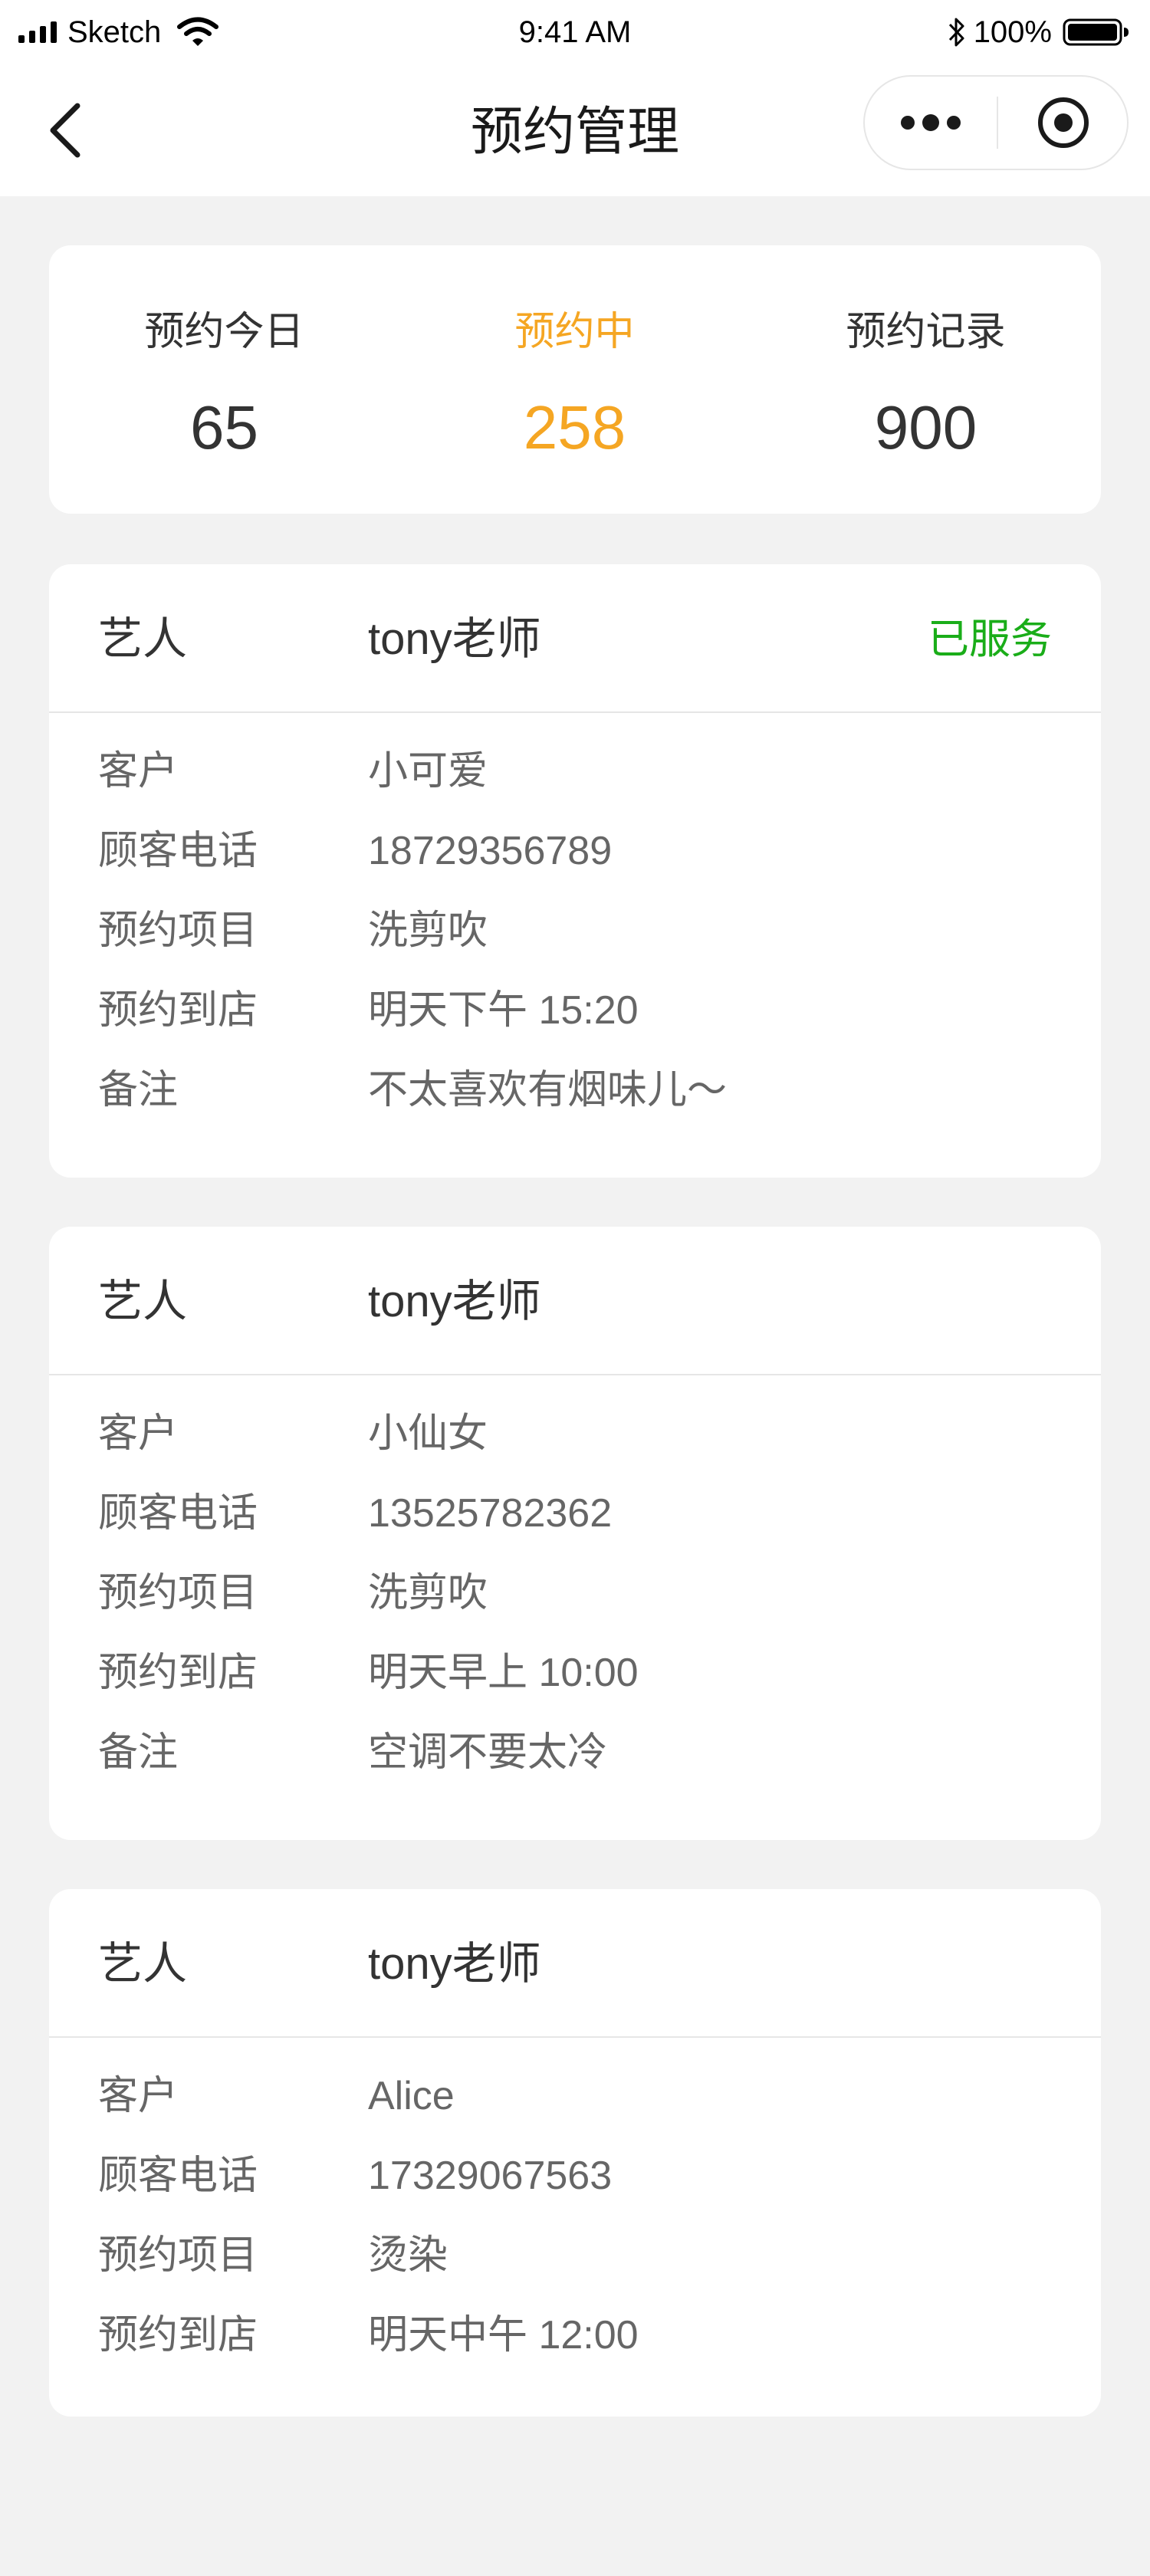  I want to click on note-row: 备注 不太喜欢有烟味儿～, so click(575, 1090).